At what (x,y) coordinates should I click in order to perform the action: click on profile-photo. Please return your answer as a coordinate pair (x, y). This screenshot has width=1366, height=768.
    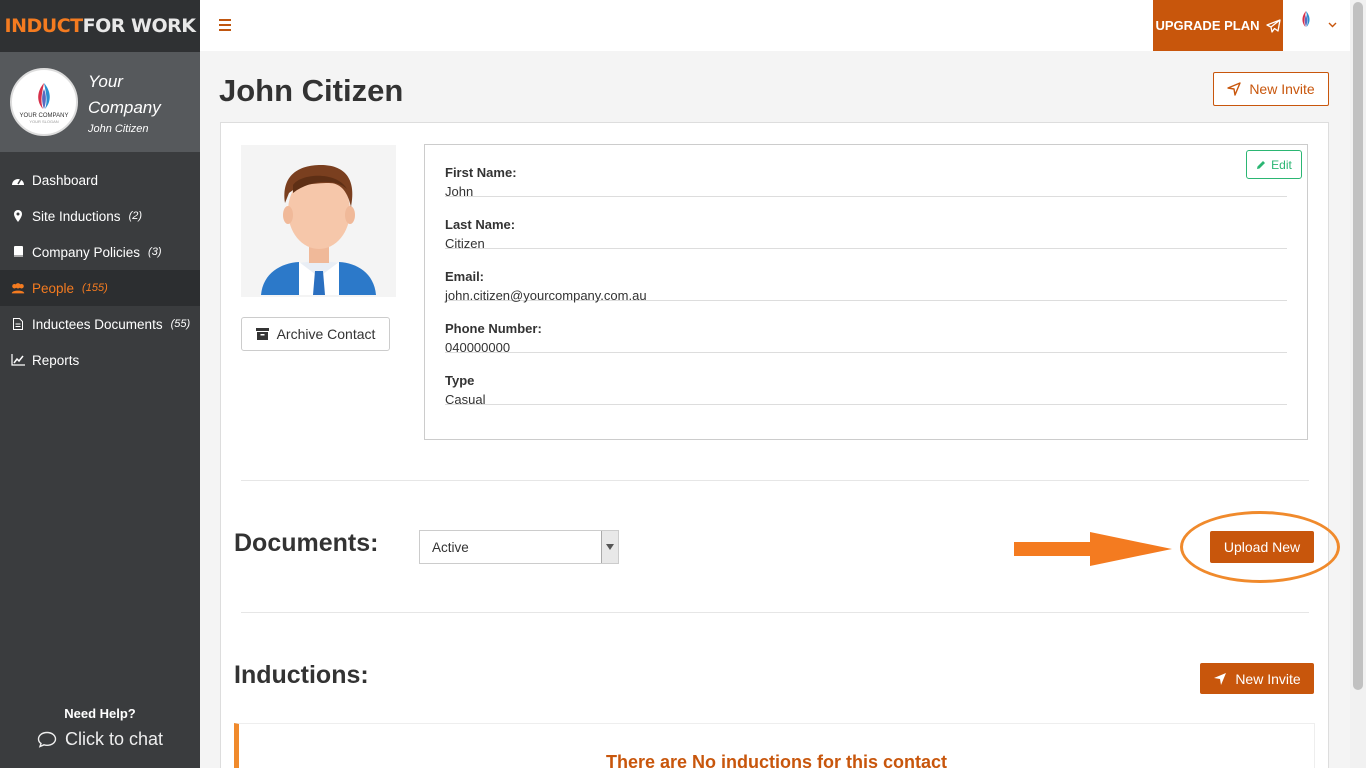
    Looking at the image, I should click on (318, 221).